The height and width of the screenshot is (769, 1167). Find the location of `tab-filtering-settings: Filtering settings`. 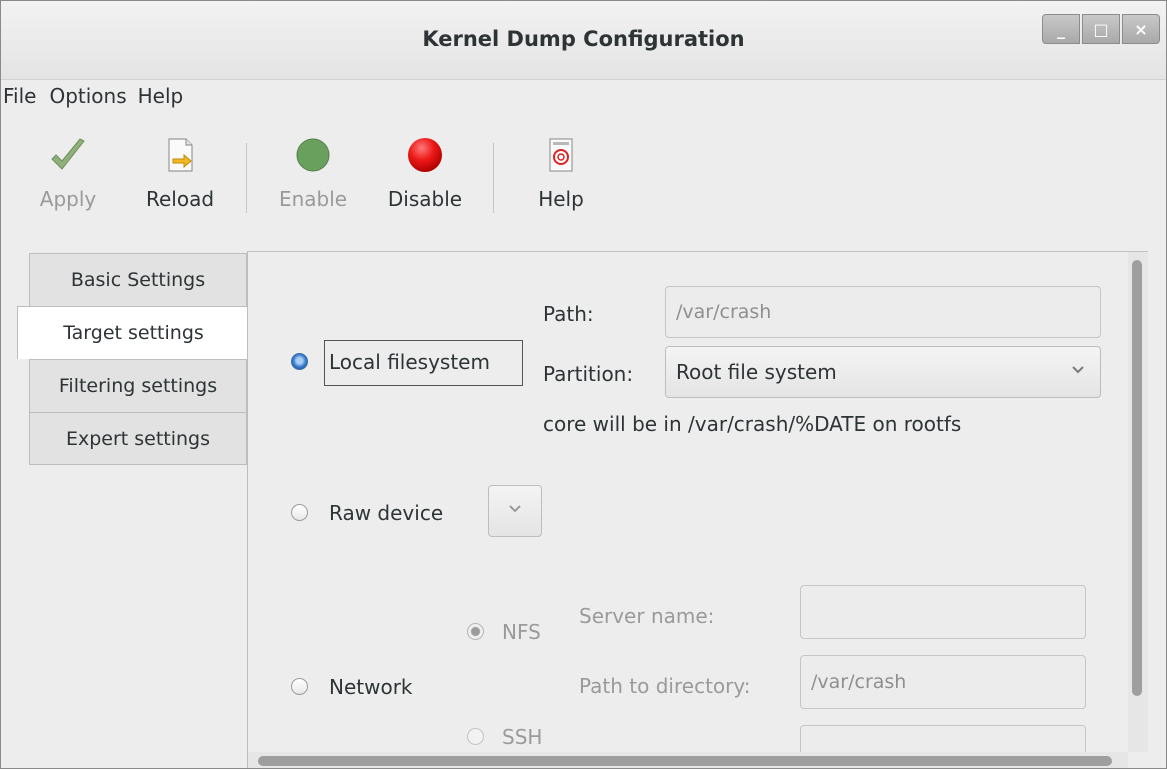

tab-filtering-settings: Filtering settings is located at coordinates (138, 385).